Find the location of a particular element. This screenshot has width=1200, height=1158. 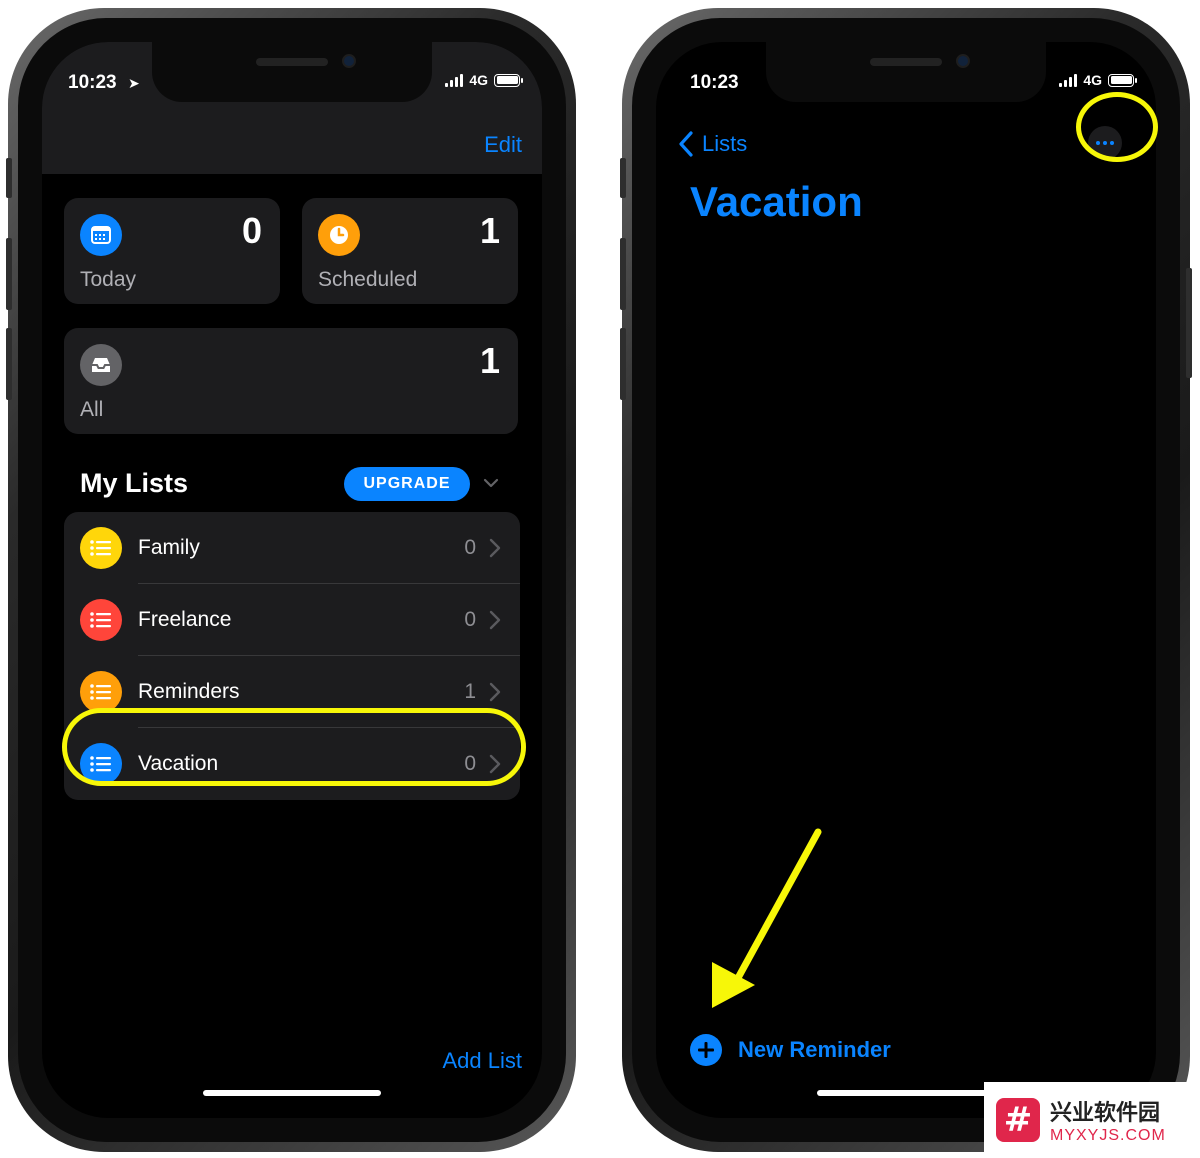

new-reminder-button: New Reminder is located at coordinates (790, 1050).